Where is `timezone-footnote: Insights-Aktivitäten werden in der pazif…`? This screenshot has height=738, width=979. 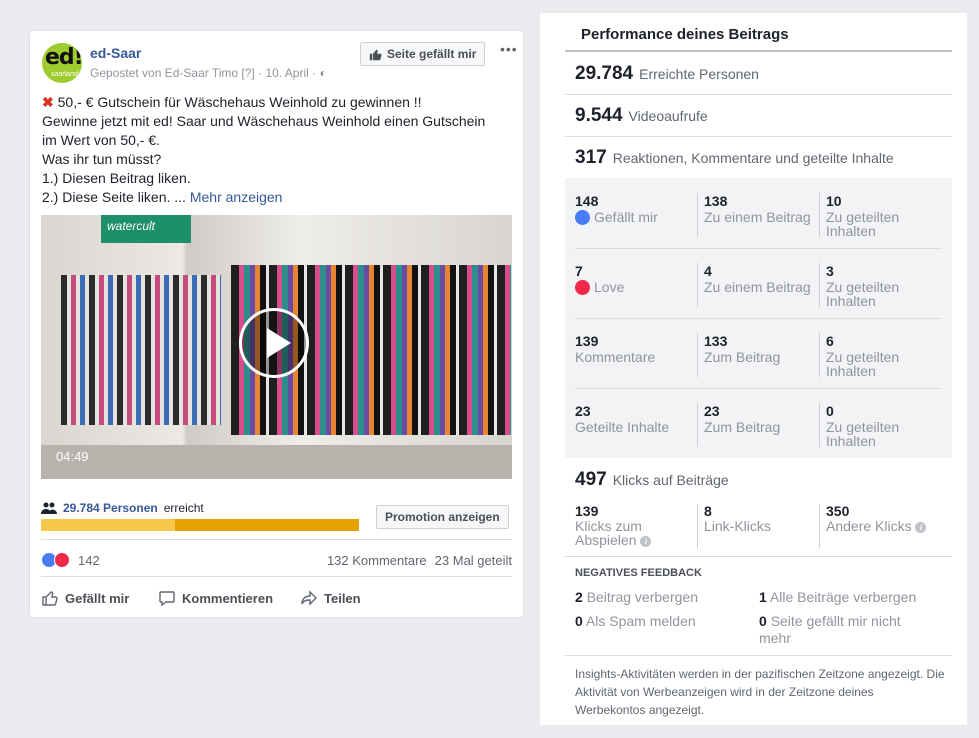
timezone-footnote: Insights-Aktivitäten werden in der pazif… is located at coordinates (760, 692).